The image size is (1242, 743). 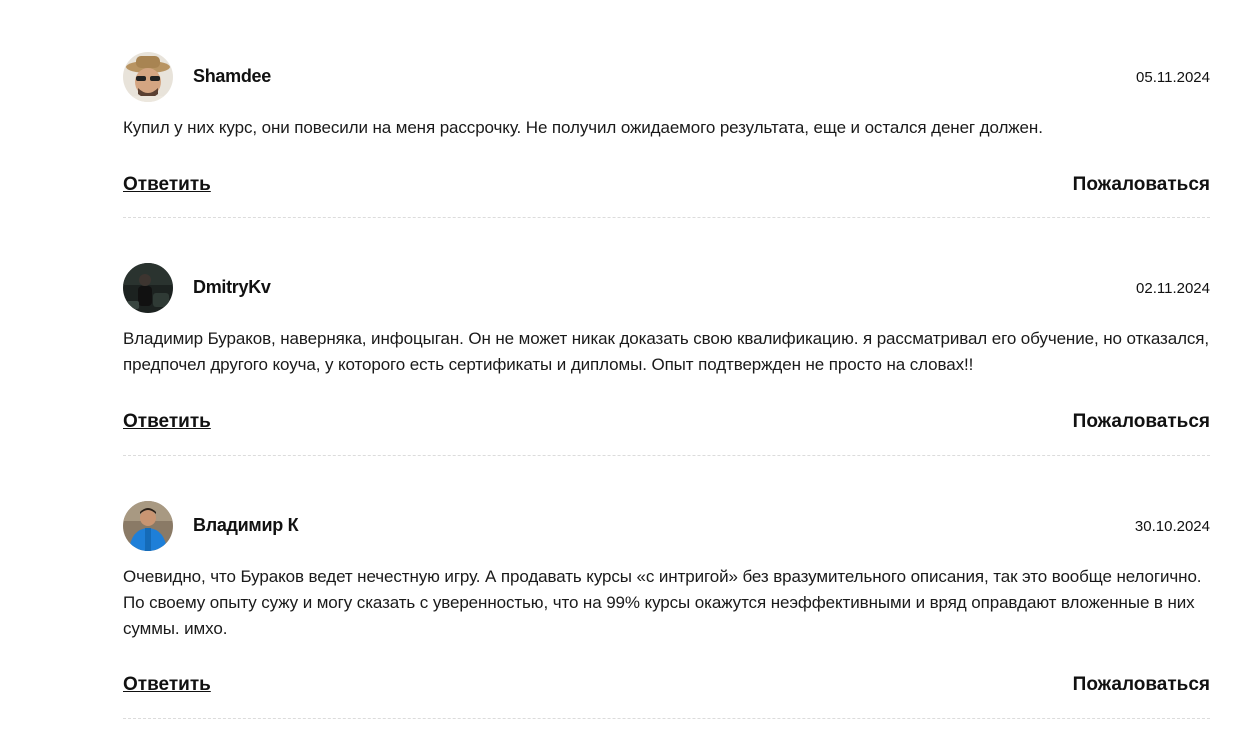 I want to click on avatar-man-with-hat-icon, so click(x=148, y=77).